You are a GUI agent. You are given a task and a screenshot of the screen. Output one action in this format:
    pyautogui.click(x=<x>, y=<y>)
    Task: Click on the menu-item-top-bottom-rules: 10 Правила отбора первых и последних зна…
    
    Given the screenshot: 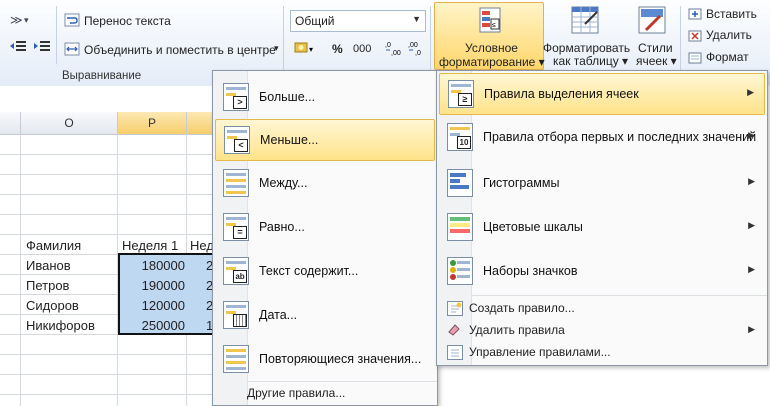 What is the action you would take?
    pyautogui.click(x=602, y=137)
    